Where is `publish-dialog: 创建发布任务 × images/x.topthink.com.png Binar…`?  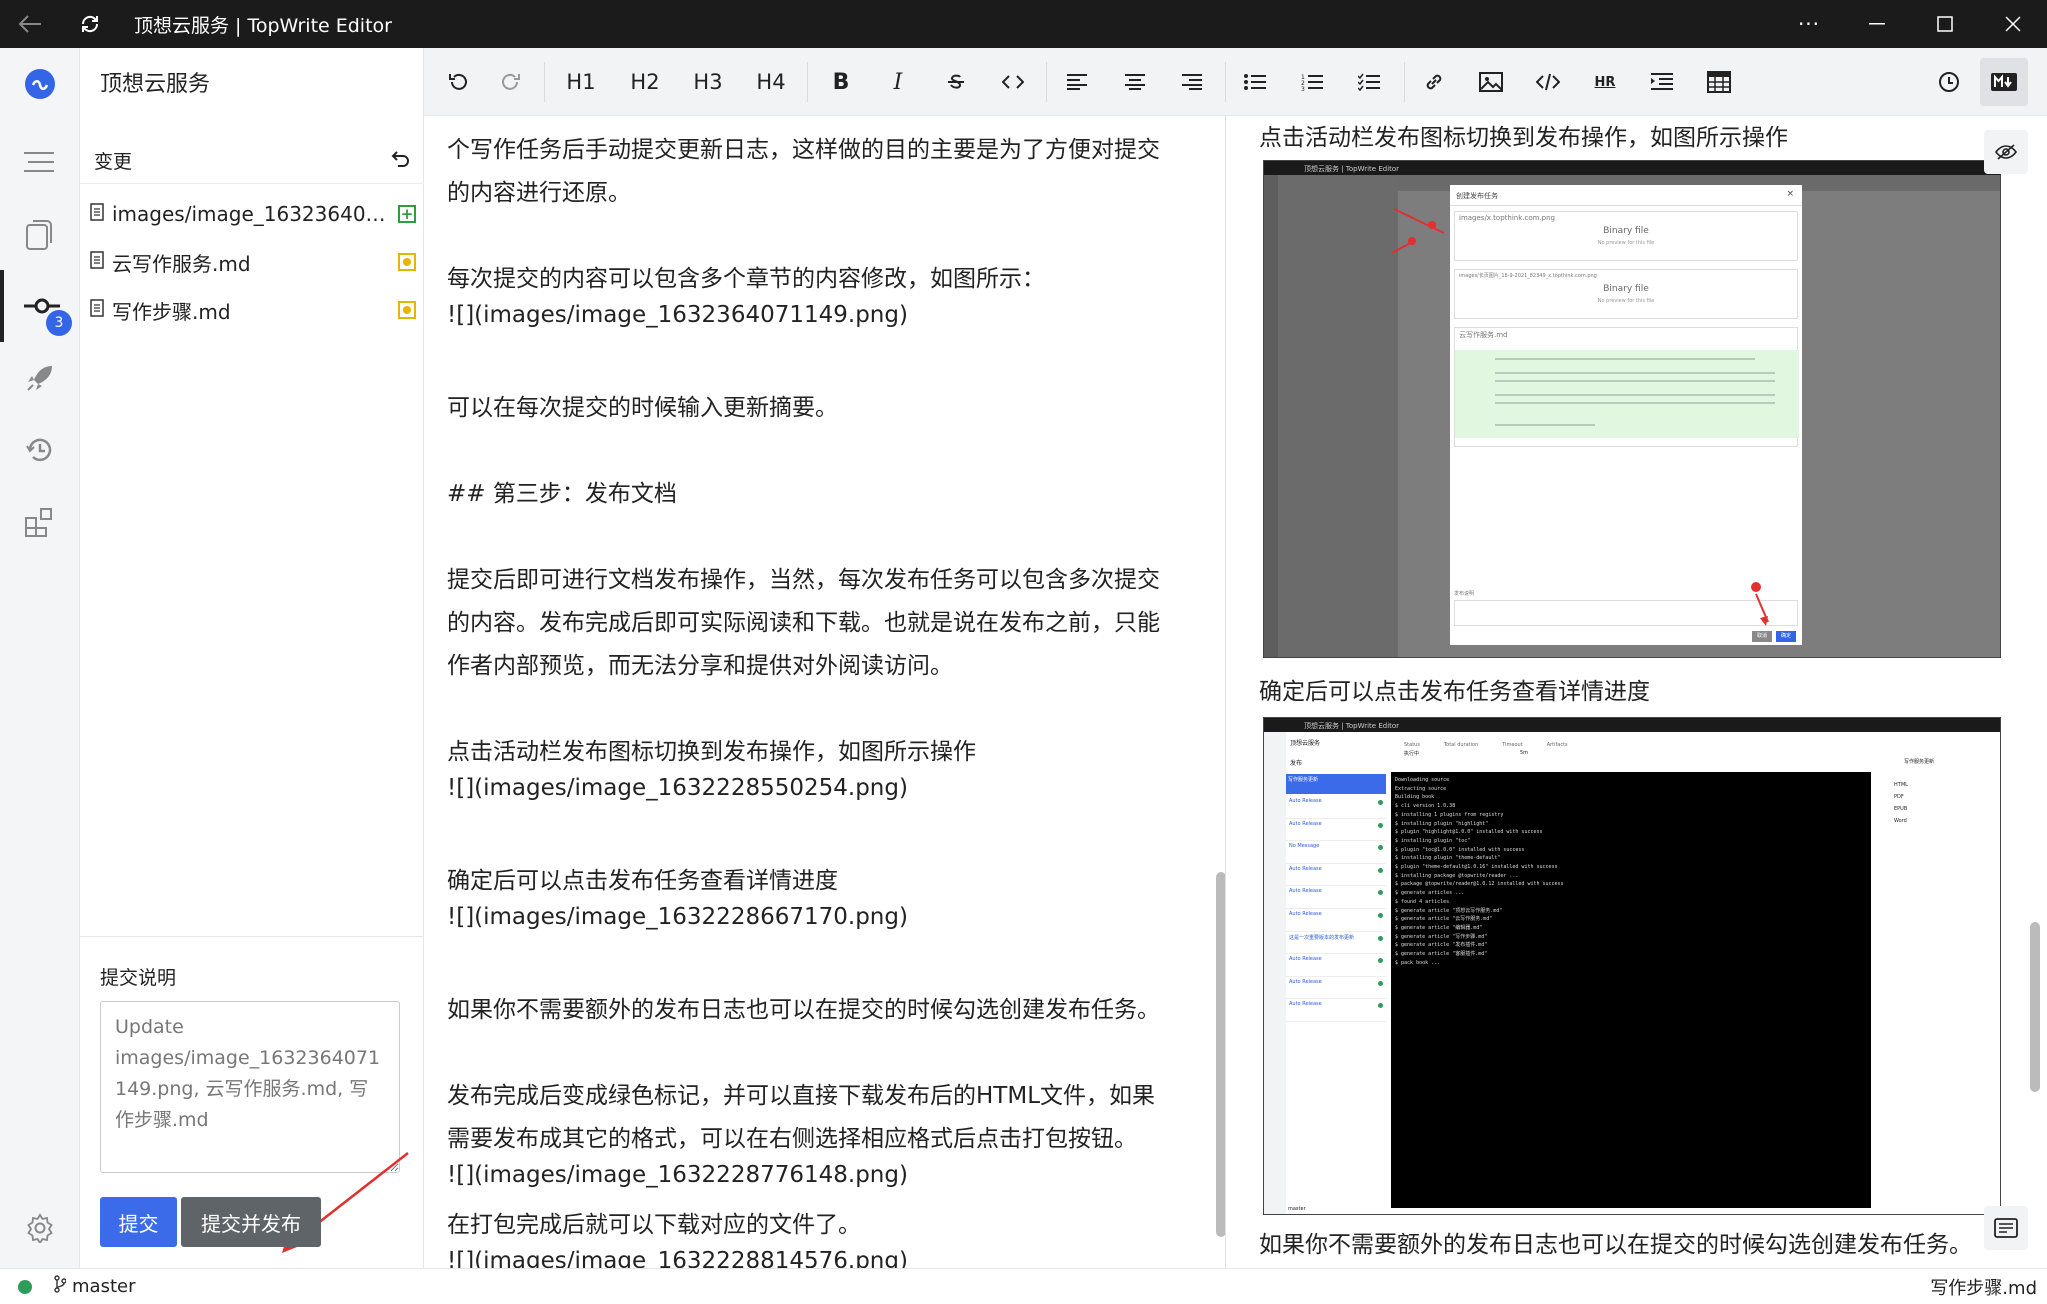
publish-dialog: 创建发布任务 × images/x.topthink.com.png Binar… is located at coordinates (1626, 415).